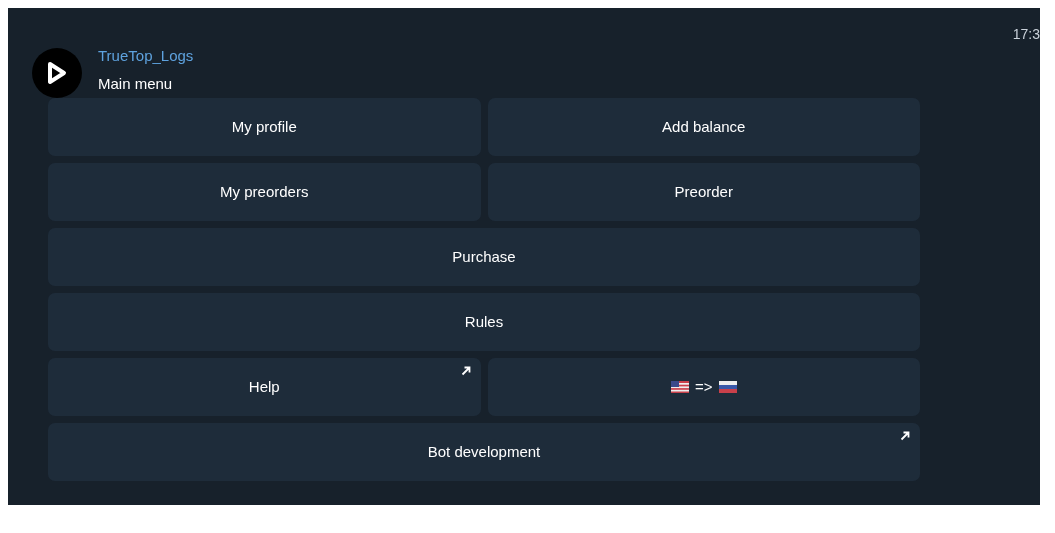 This screenshot has width=1055, height=533. I want to click on ru-flag-icon, so click(727, 387).